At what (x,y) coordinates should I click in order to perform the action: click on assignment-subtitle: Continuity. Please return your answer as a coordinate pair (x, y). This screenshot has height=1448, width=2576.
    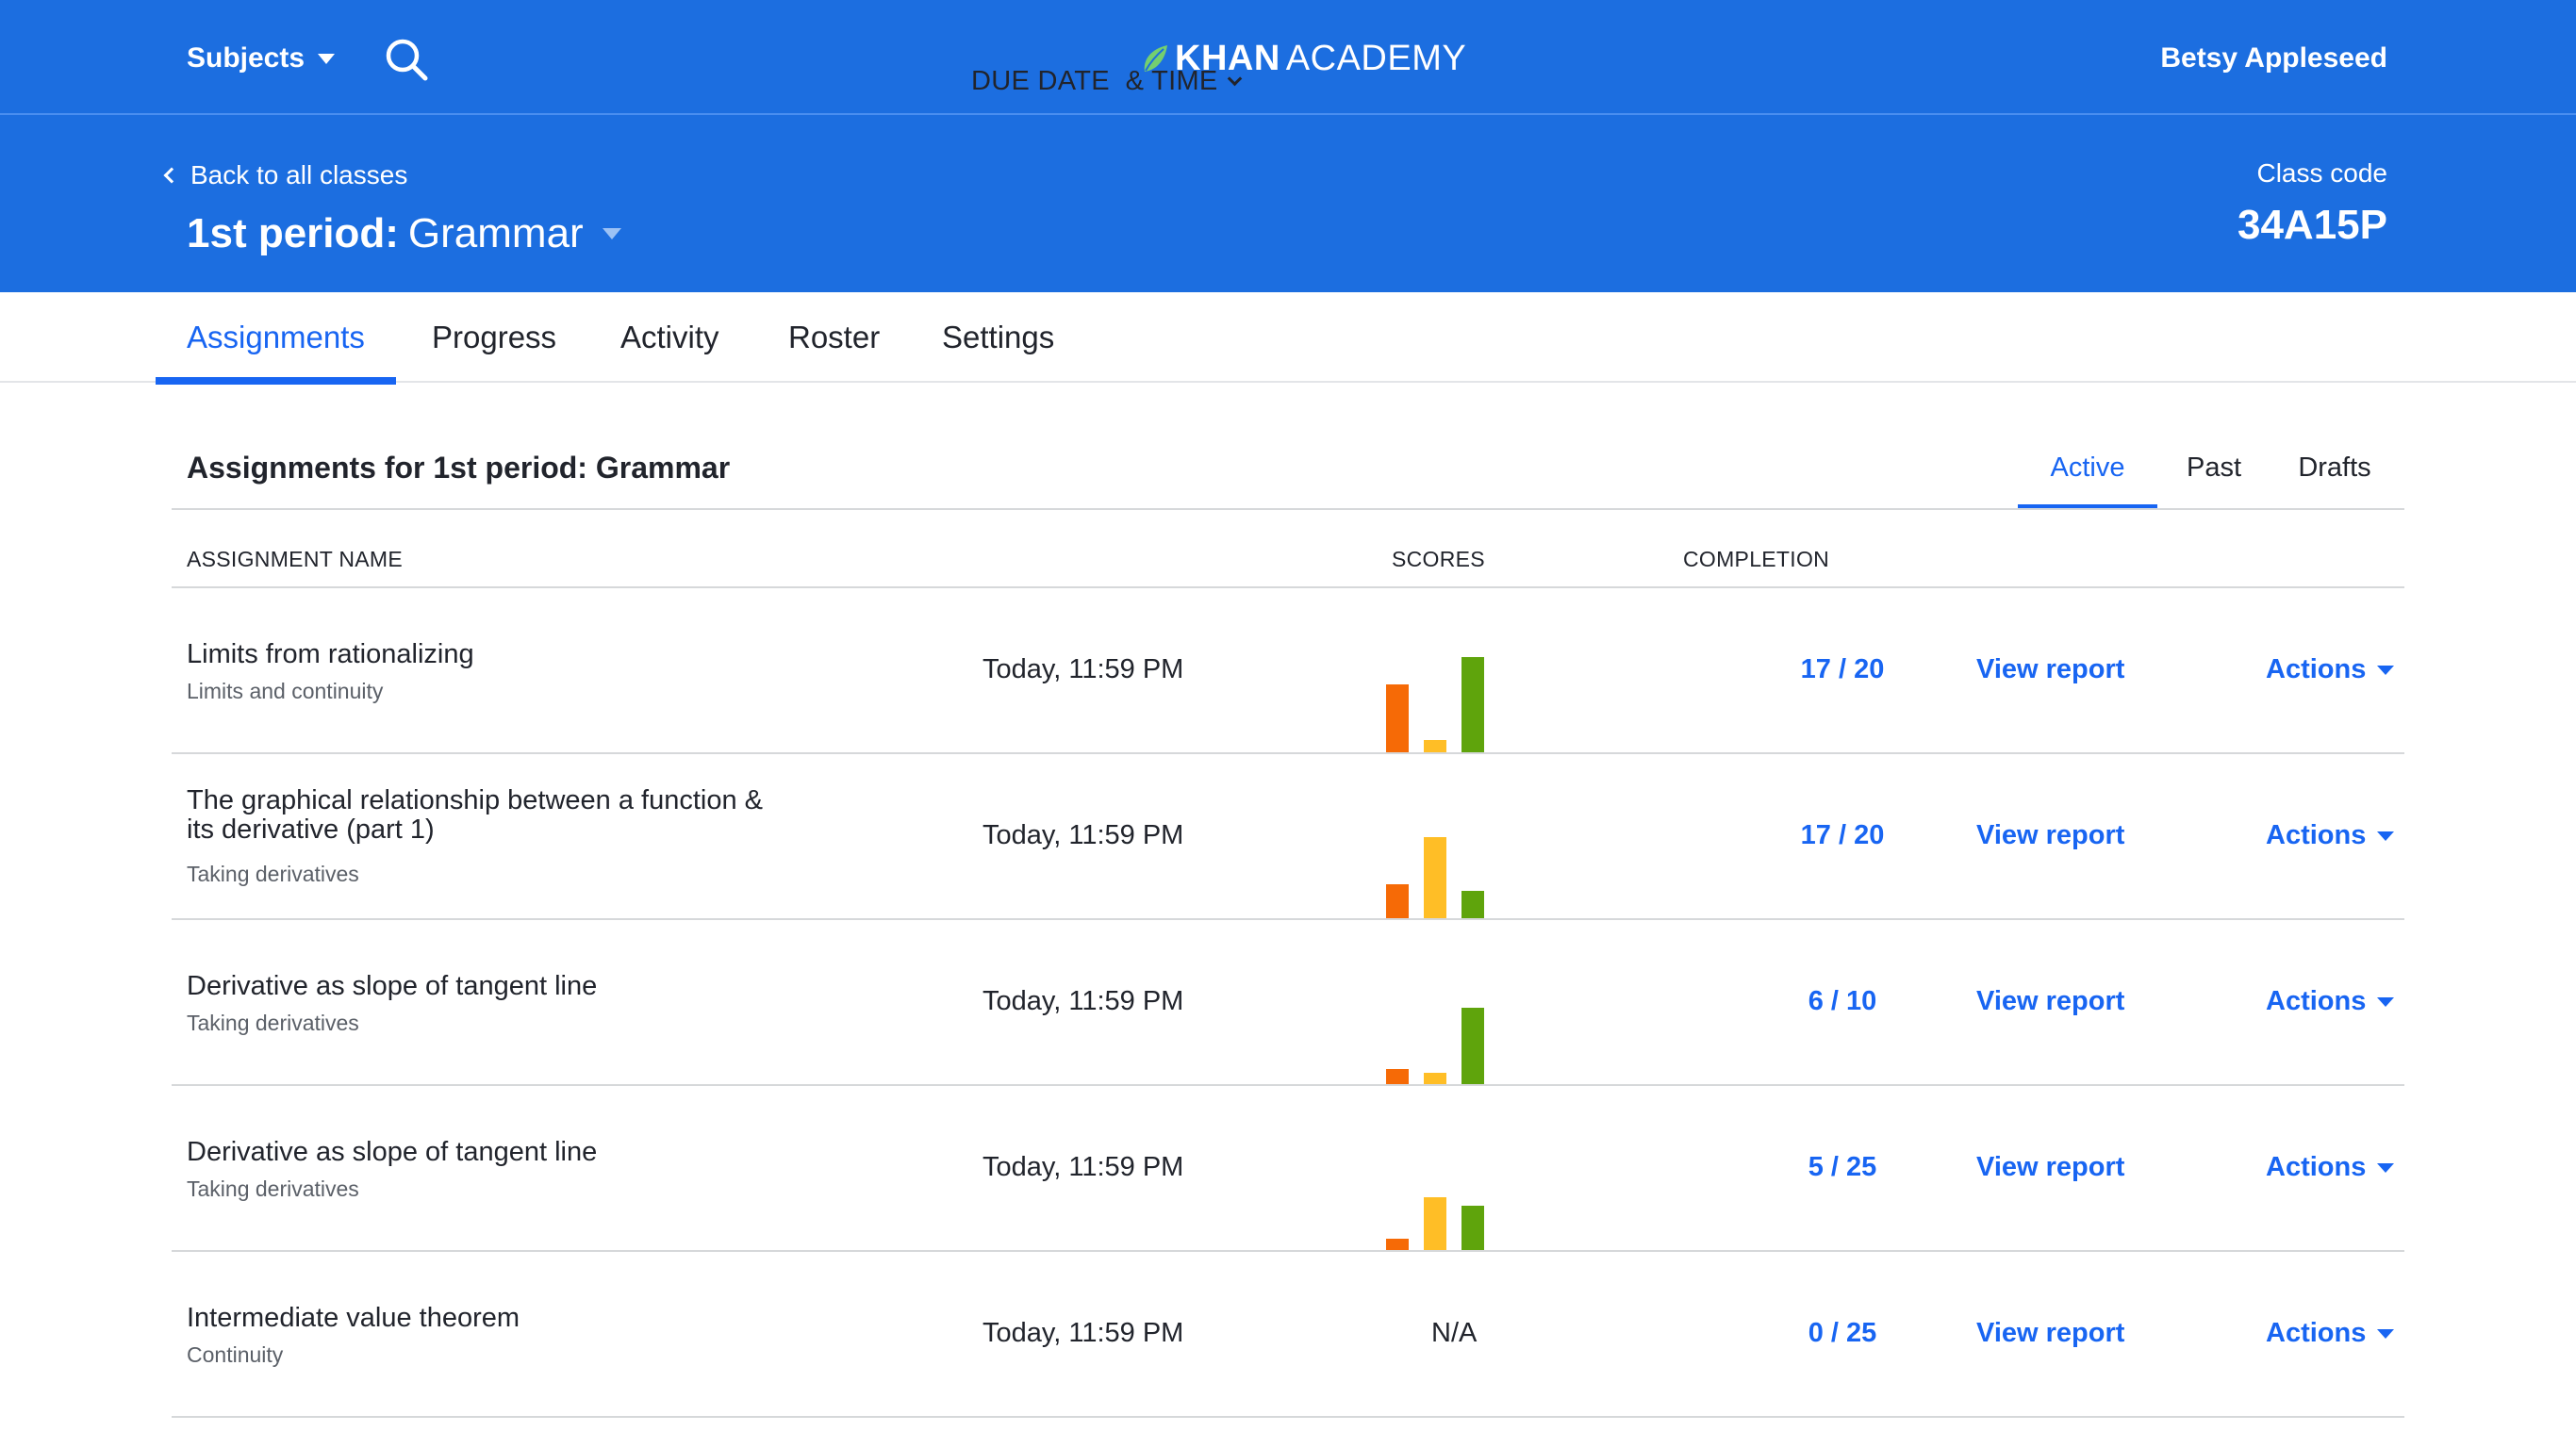
    Looking at the image, I should click on (235, 1354).